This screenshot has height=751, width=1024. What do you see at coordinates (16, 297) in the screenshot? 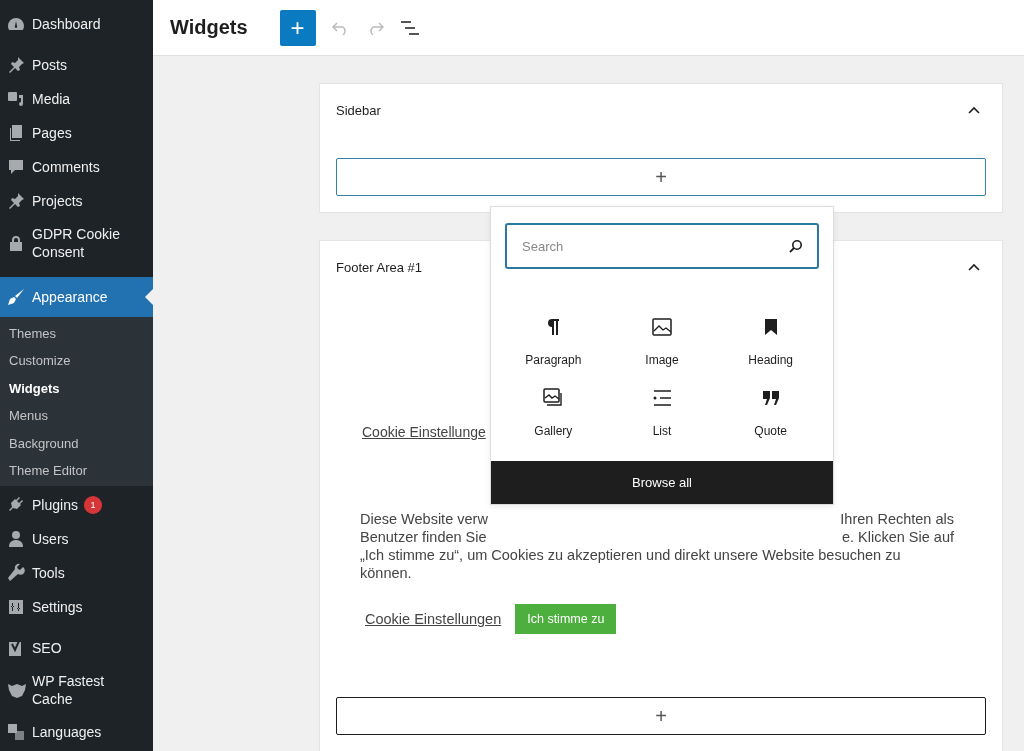
I see `brush-icon` at bounding box center [16, 297].